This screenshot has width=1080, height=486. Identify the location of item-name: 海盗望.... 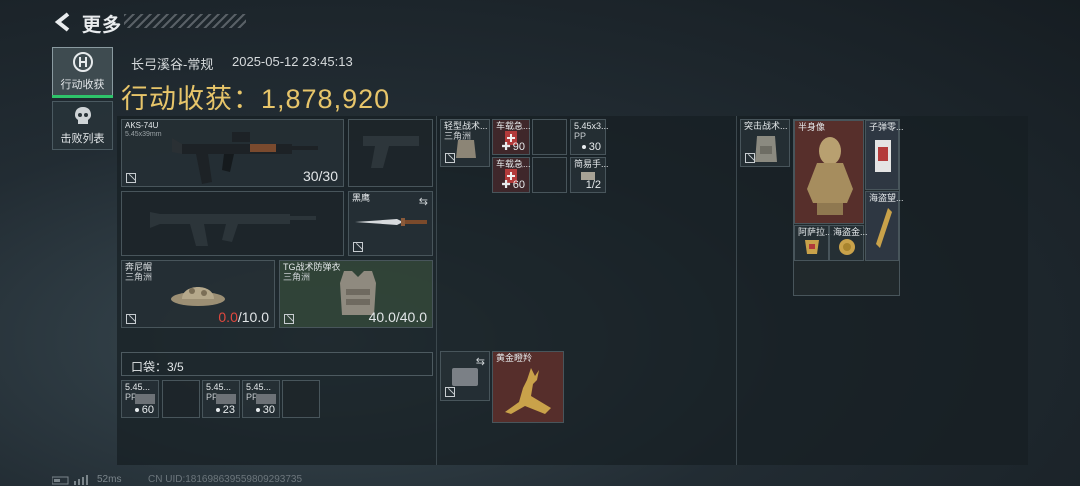
(886, 198).